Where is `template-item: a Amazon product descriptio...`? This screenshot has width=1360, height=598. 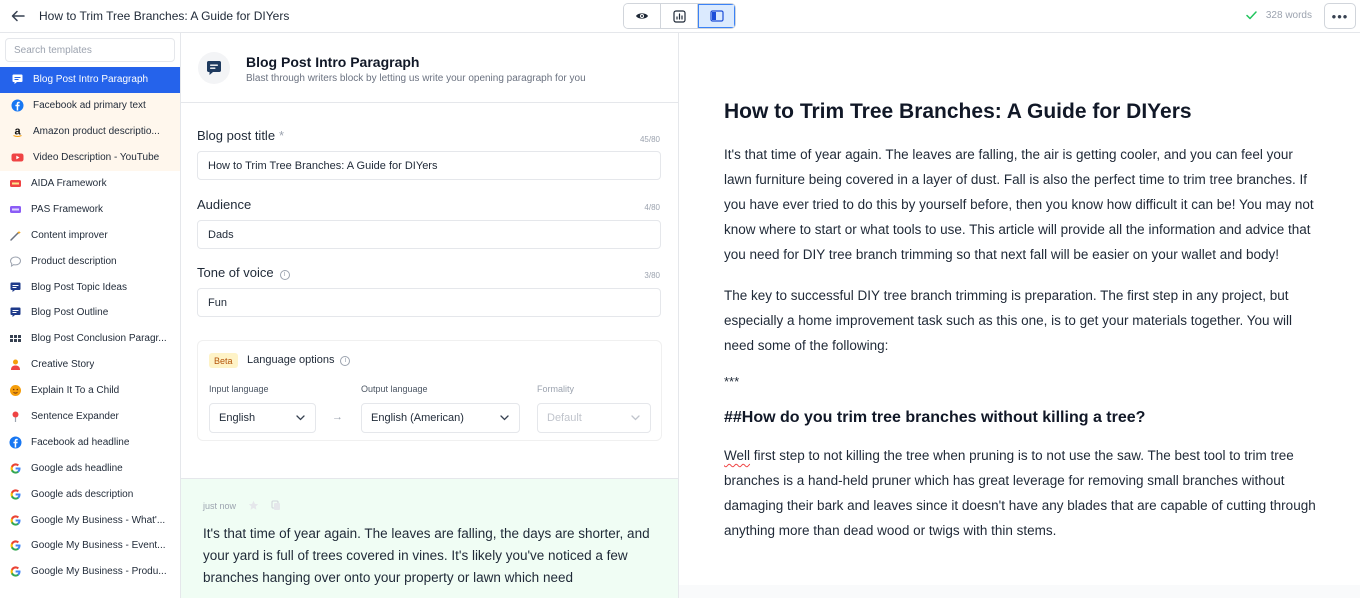
template-item: a Amazon product descriptio... is located at coordinates (90, 131).